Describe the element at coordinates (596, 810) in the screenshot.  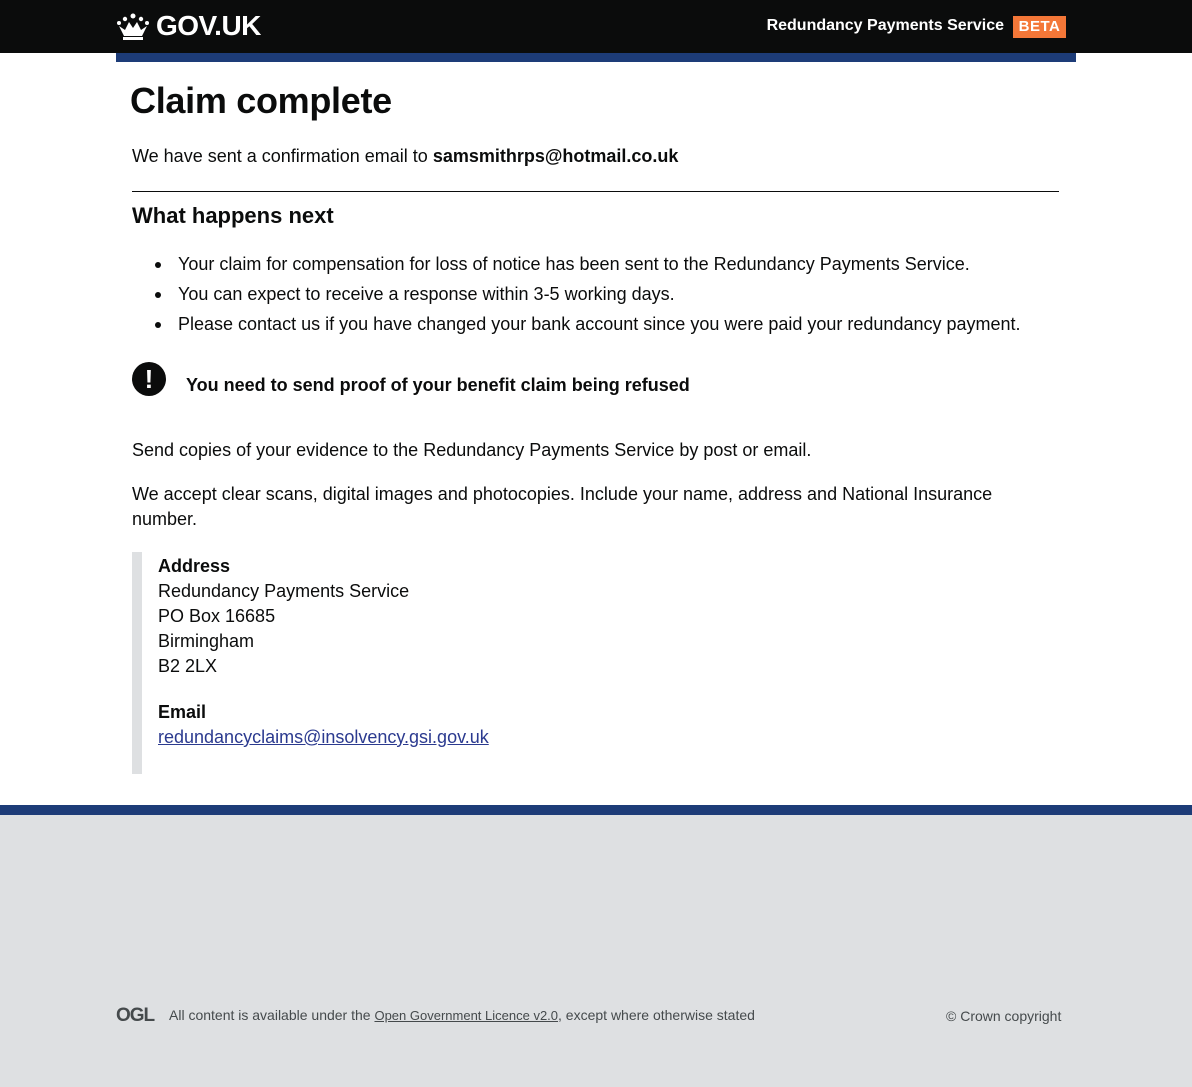
I see `footer-blue-bar` at that location.